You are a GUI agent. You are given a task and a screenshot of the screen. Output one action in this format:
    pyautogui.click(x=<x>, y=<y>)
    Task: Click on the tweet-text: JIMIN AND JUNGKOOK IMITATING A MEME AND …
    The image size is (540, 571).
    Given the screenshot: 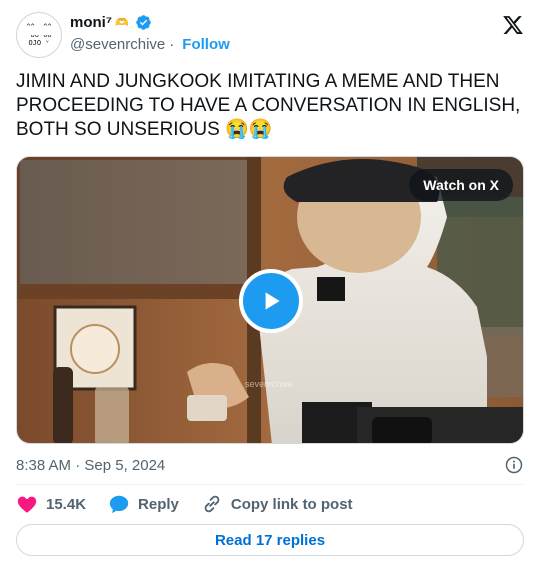 What is the action you would take?
    pyautogui.click(x=268, y=105)
    